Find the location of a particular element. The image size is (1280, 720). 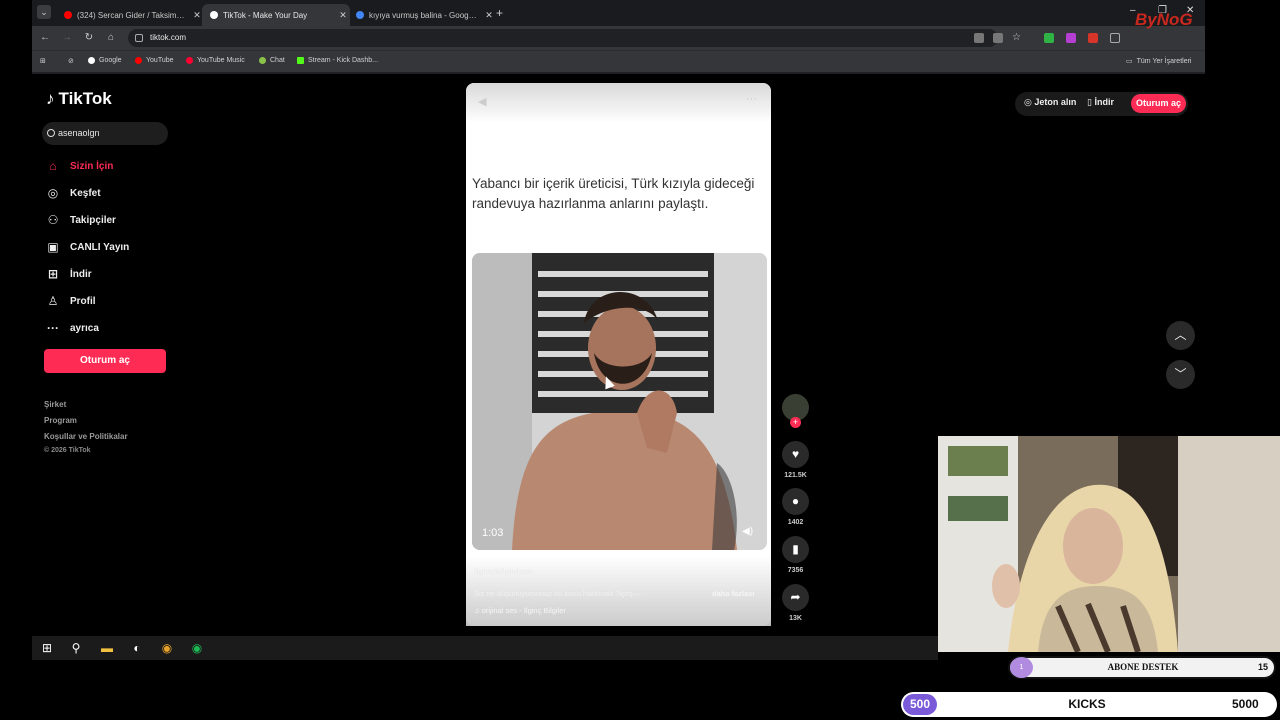

compass-icon: ◎ is located at coordinates (53, 193).